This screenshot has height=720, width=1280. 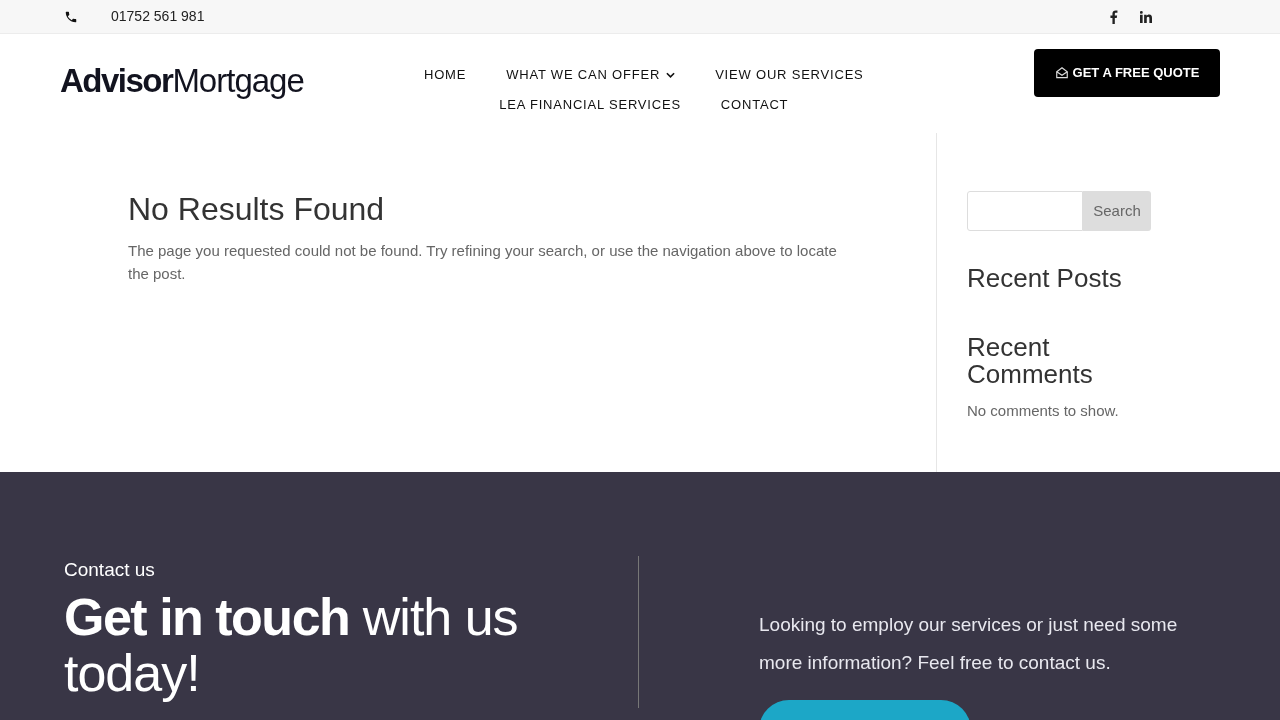 I want to click on logo: AdvisorMortgage, so click(x=182, y=81).